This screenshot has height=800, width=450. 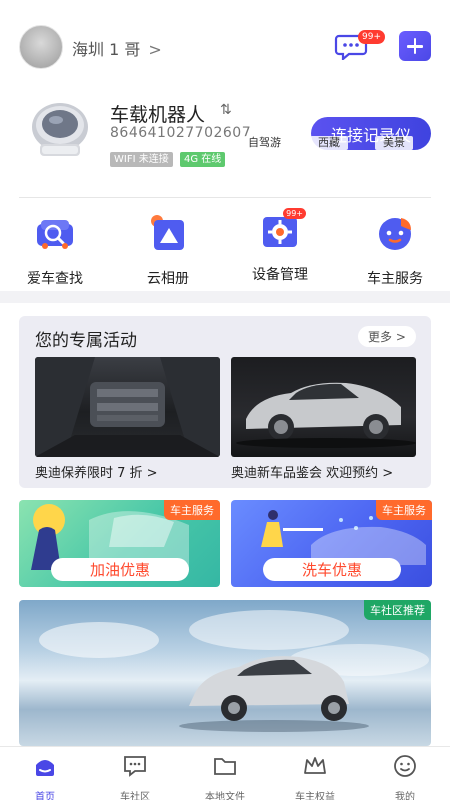 I want to click on device-badge: 99+, so click(x=294, y=213).